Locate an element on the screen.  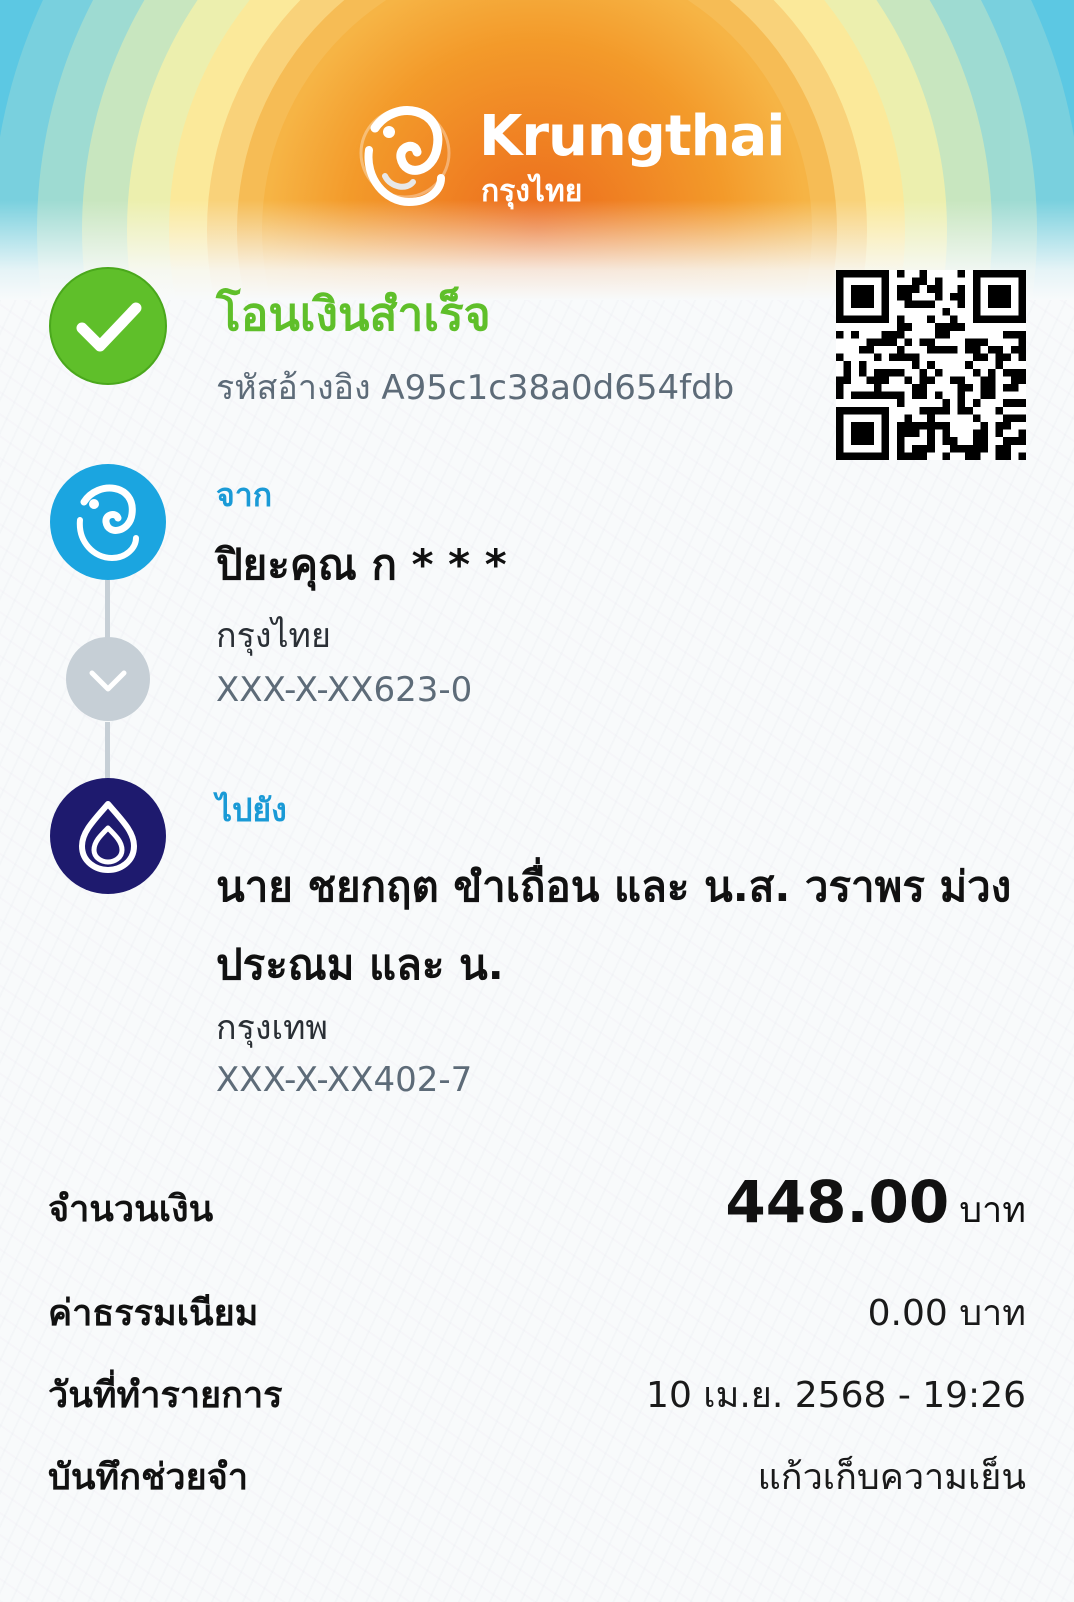
memo-label: บันทึกช่วยจำ is located at coordinates (148, 1477).